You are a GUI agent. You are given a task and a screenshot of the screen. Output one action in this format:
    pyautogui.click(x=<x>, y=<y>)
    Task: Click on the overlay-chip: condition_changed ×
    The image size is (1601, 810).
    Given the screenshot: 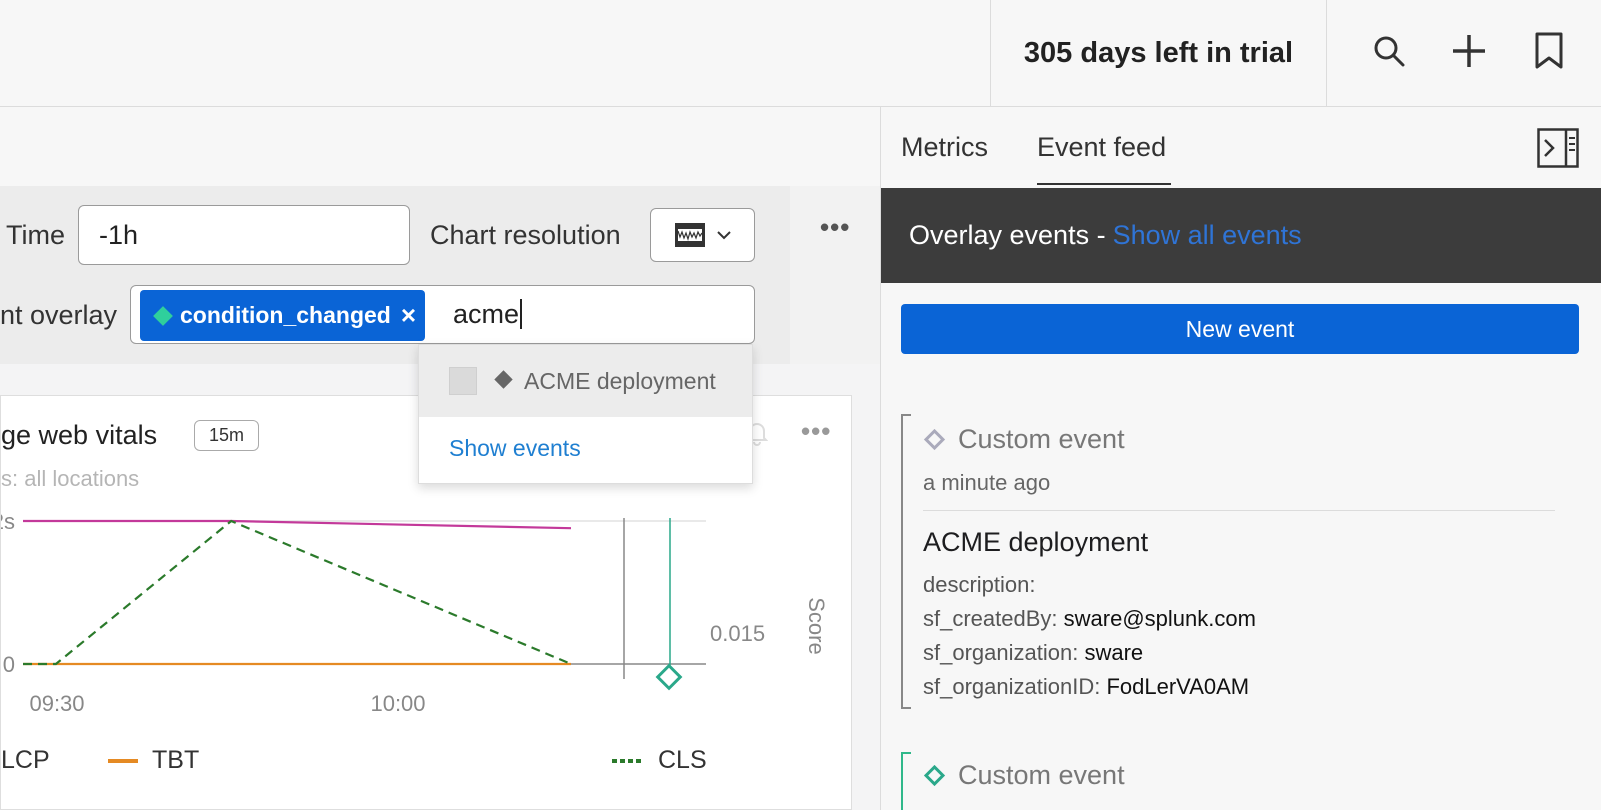 What is the action you would take?
    pyautogui.click(x=282, y=315)
    